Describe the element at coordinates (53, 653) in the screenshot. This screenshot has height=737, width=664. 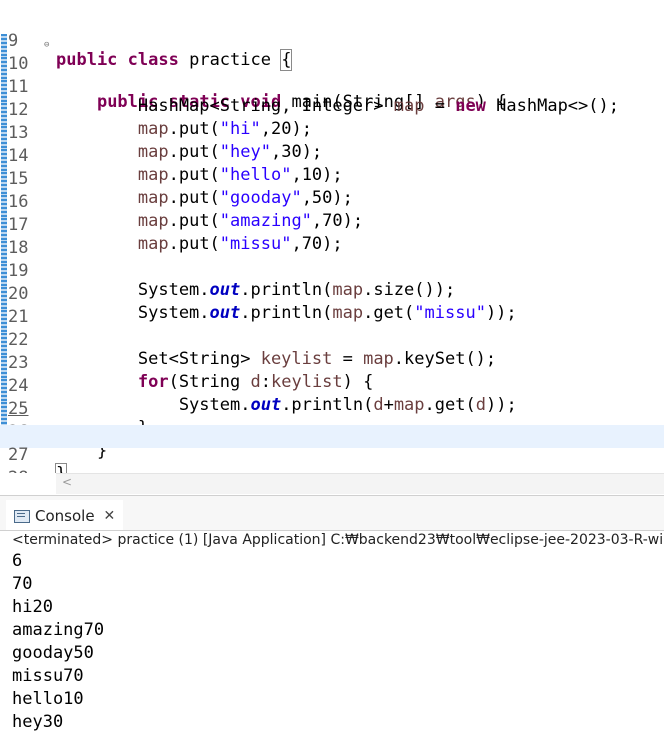
I see `output-line: gooday50` at that location.